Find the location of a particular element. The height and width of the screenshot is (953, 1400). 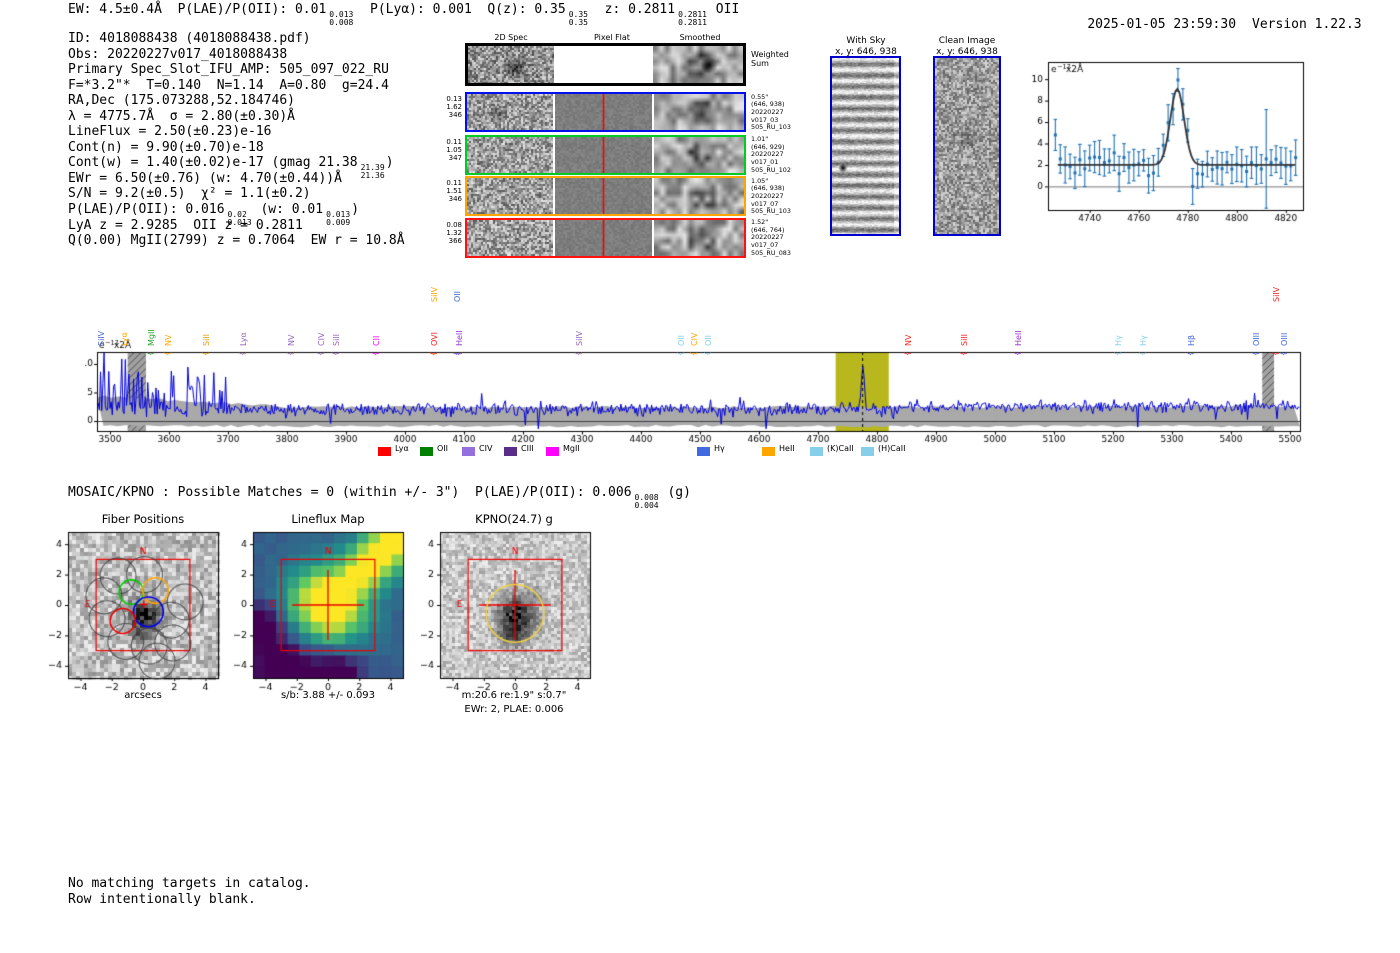

legend-label-MgII: MgII is located at coordinates (571, 448).